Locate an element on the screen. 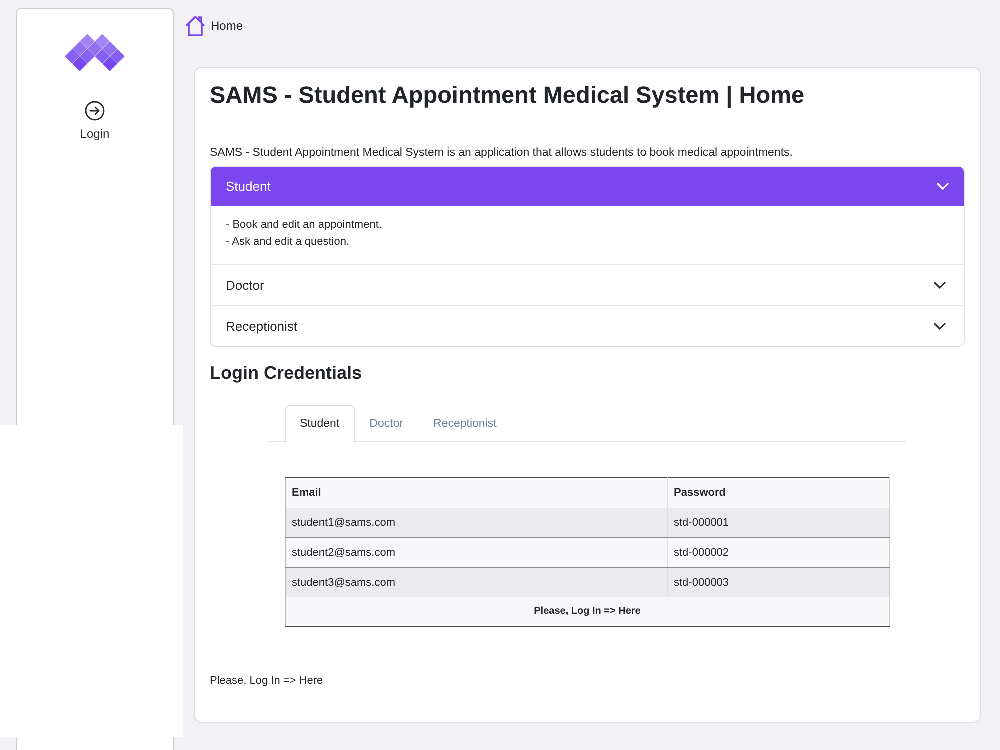  breadcrumb-link: Home is located at coordinates (214, 26).